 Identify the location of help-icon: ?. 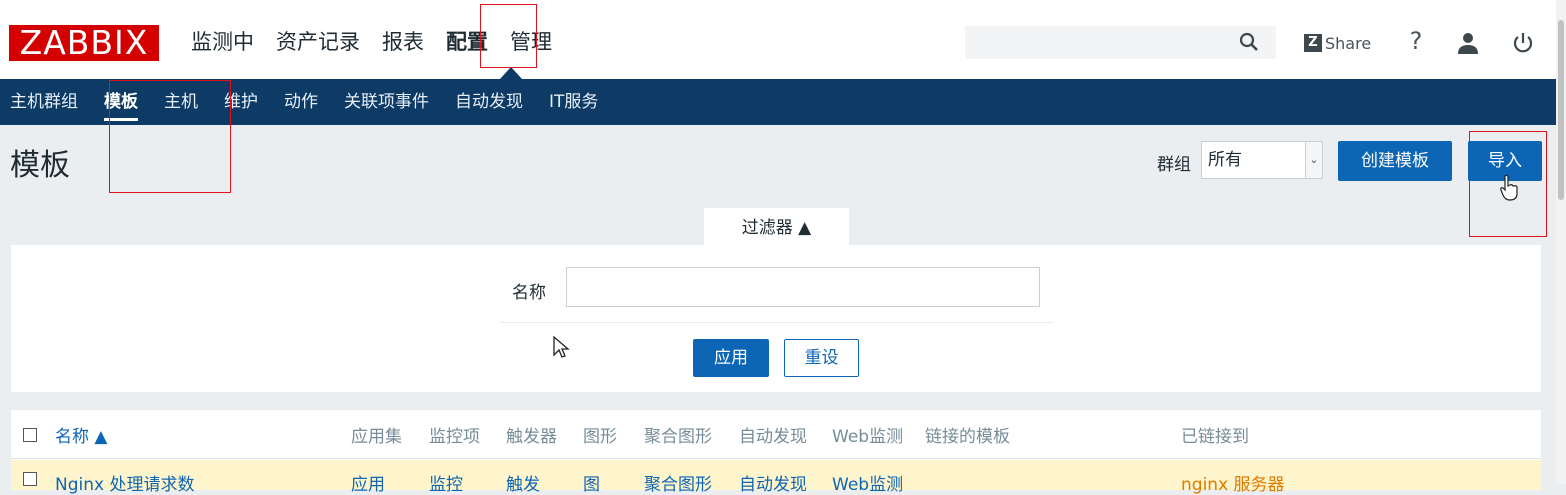
(1416, 41).